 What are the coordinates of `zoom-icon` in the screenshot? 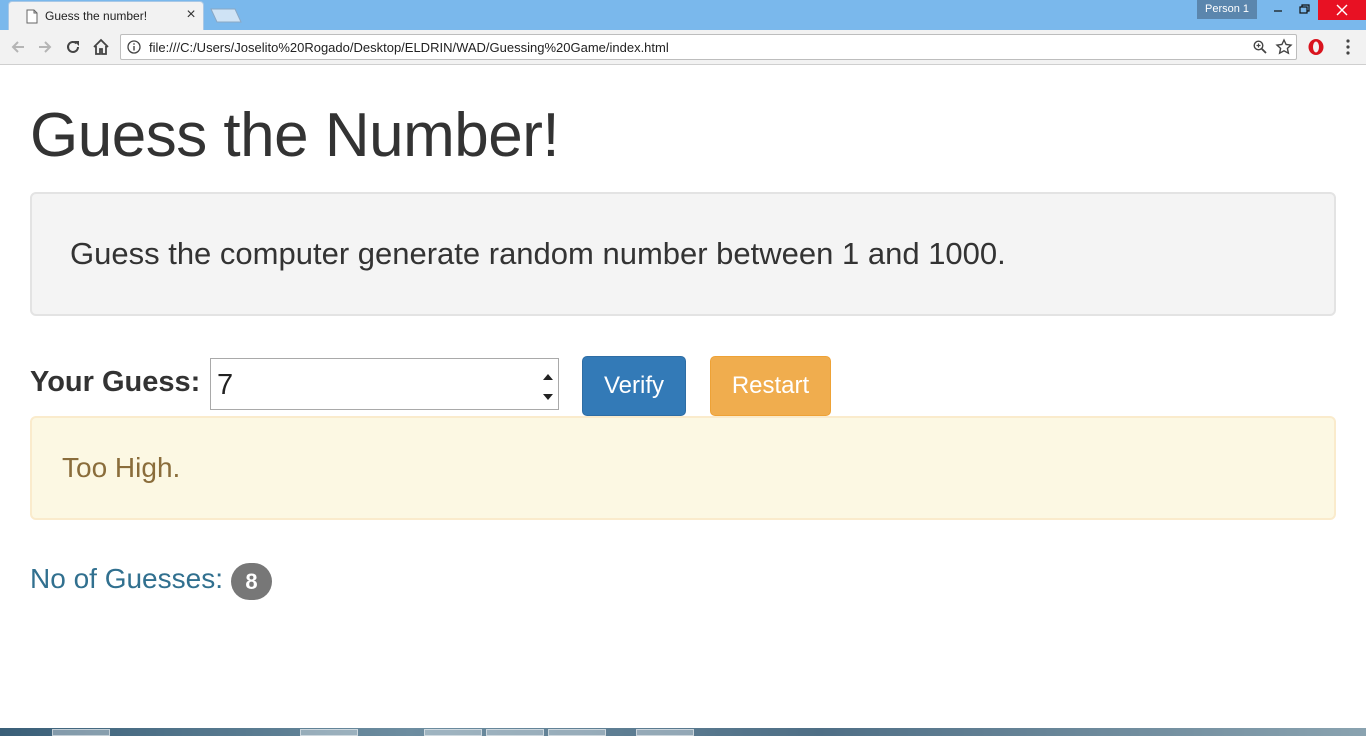 It's located at (1260, 47).